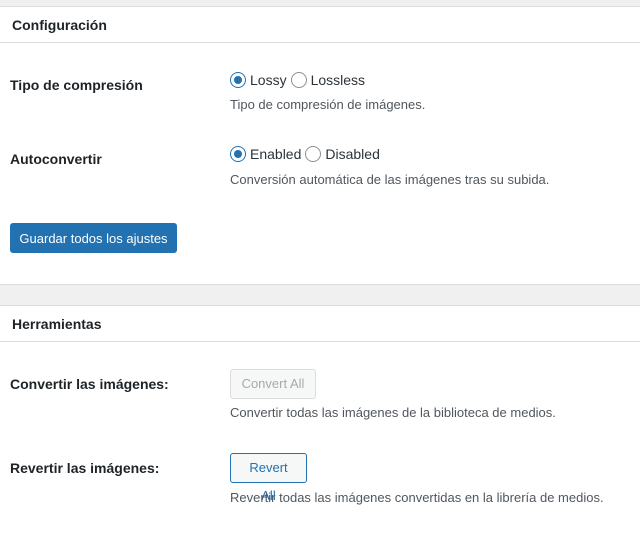 The image size is (640, 534). What do you see at coordinates (338, 80) in the screenshot?
I see `lossless-radio-label: Lossless` at bounding box center [338, 80].